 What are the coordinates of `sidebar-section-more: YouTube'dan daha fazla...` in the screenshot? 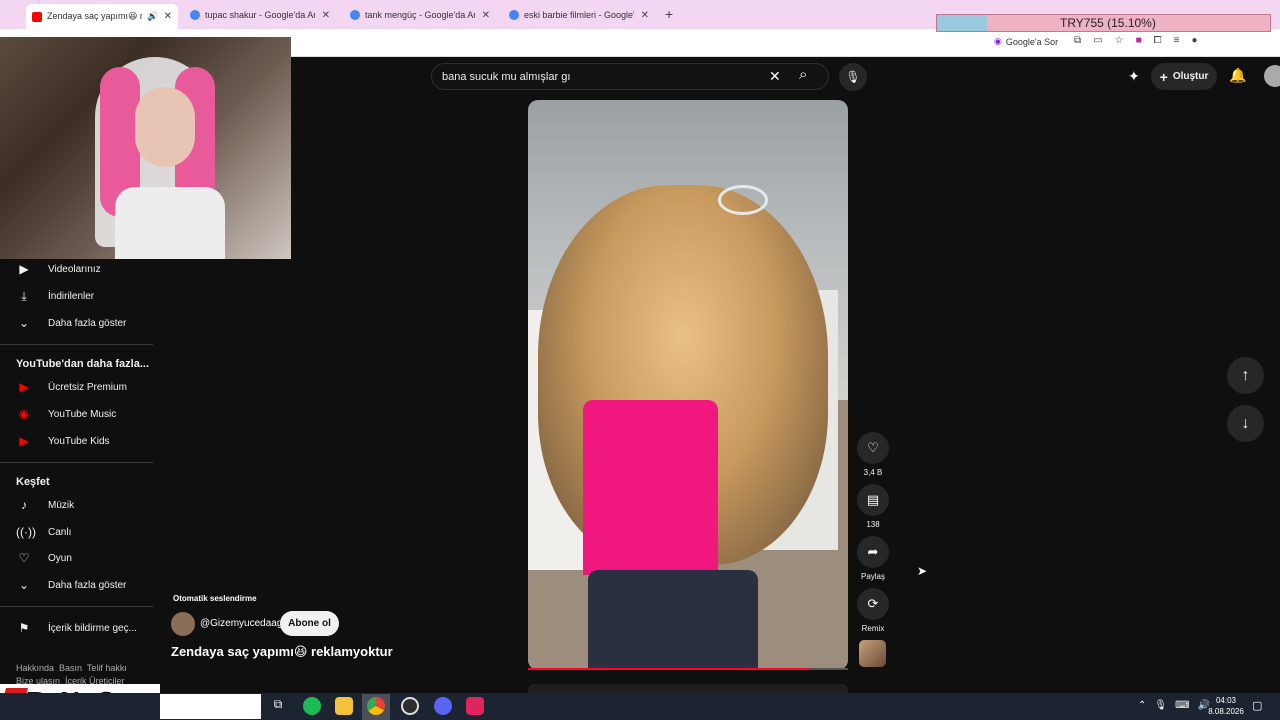 It's located at (82, 364).